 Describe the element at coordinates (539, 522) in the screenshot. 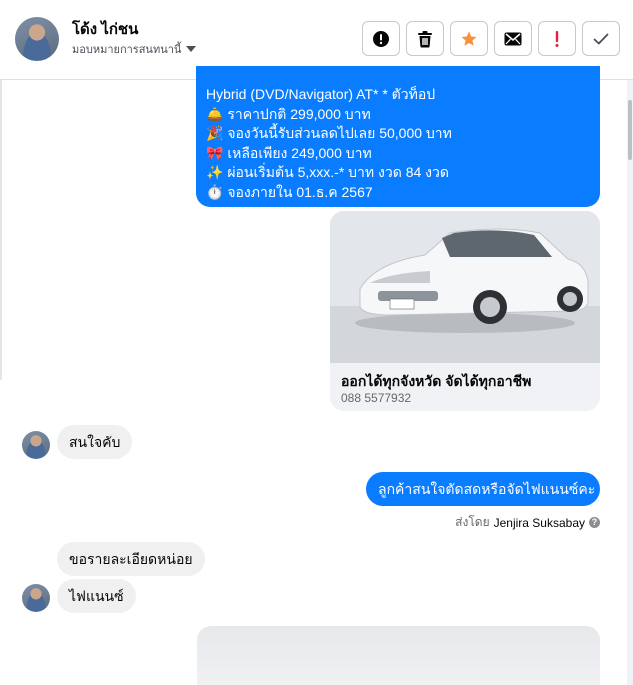

I see `sender-name: Jenjira Suksabay` at that location.